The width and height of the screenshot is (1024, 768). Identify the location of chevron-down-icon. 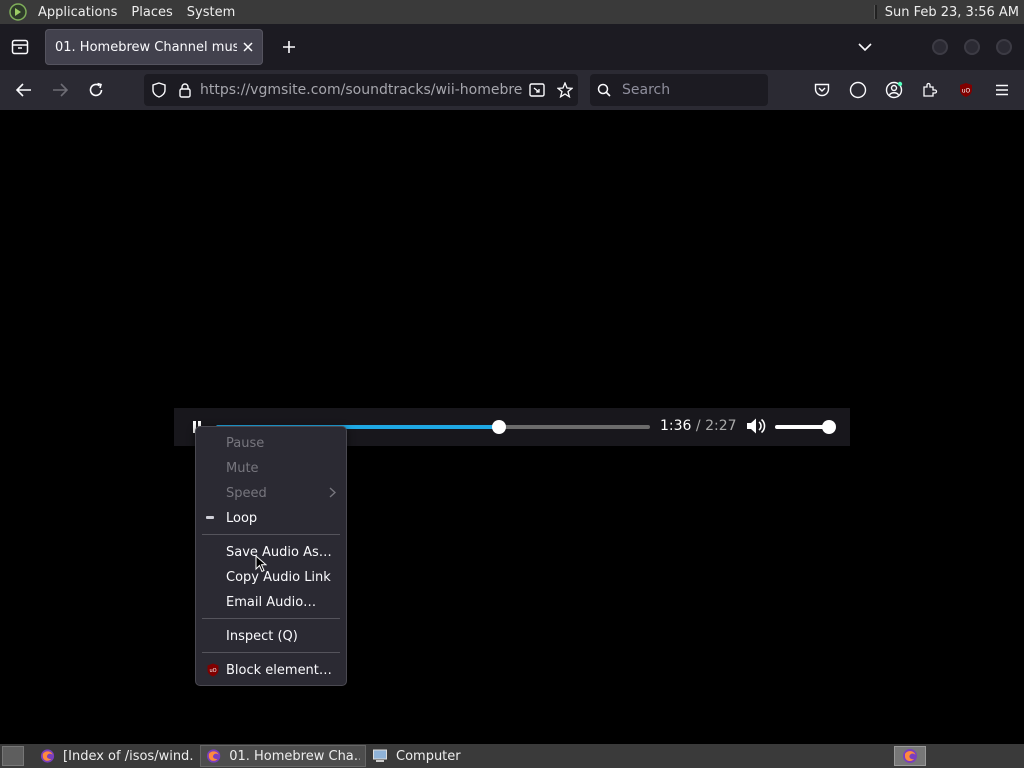
(865, 47).